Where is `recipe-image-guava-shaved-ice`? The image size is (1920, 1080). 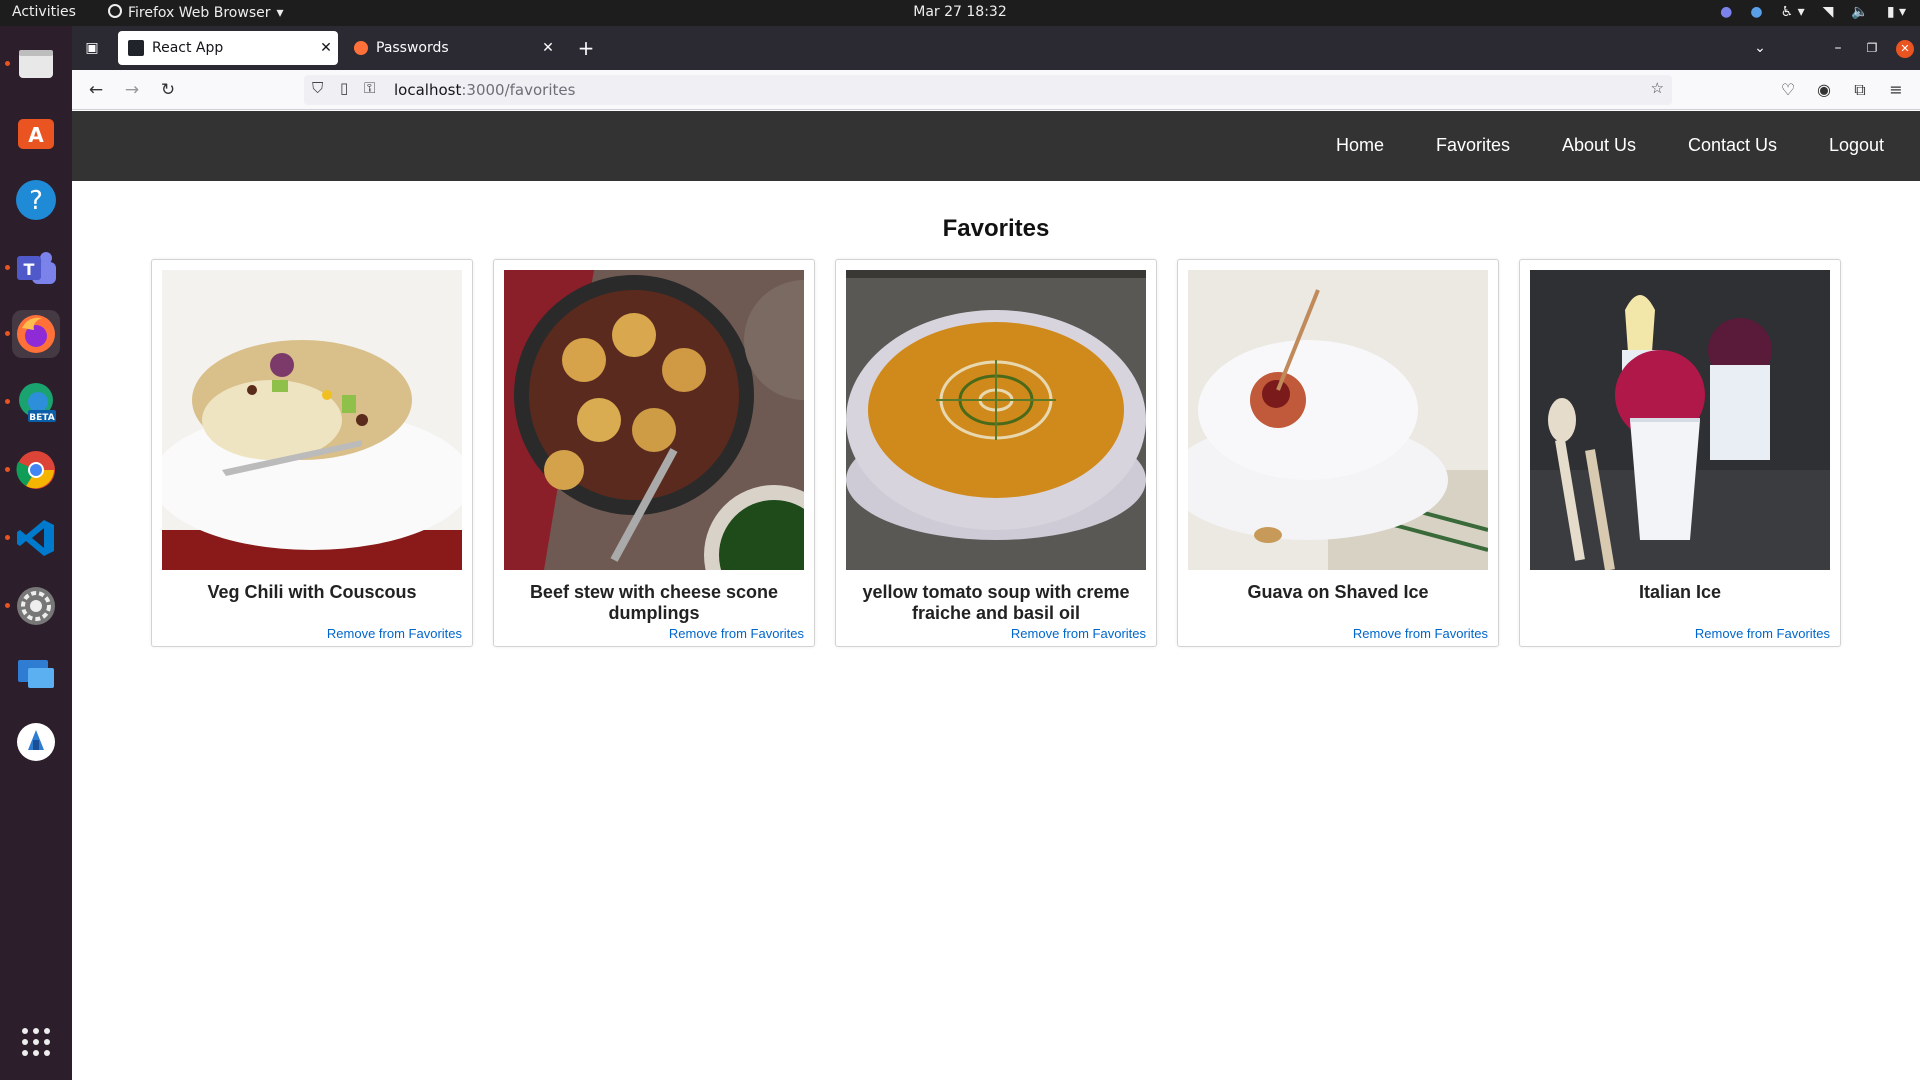 recipe-image-guava-shaved-ice is located at coordinates (1338, 420).